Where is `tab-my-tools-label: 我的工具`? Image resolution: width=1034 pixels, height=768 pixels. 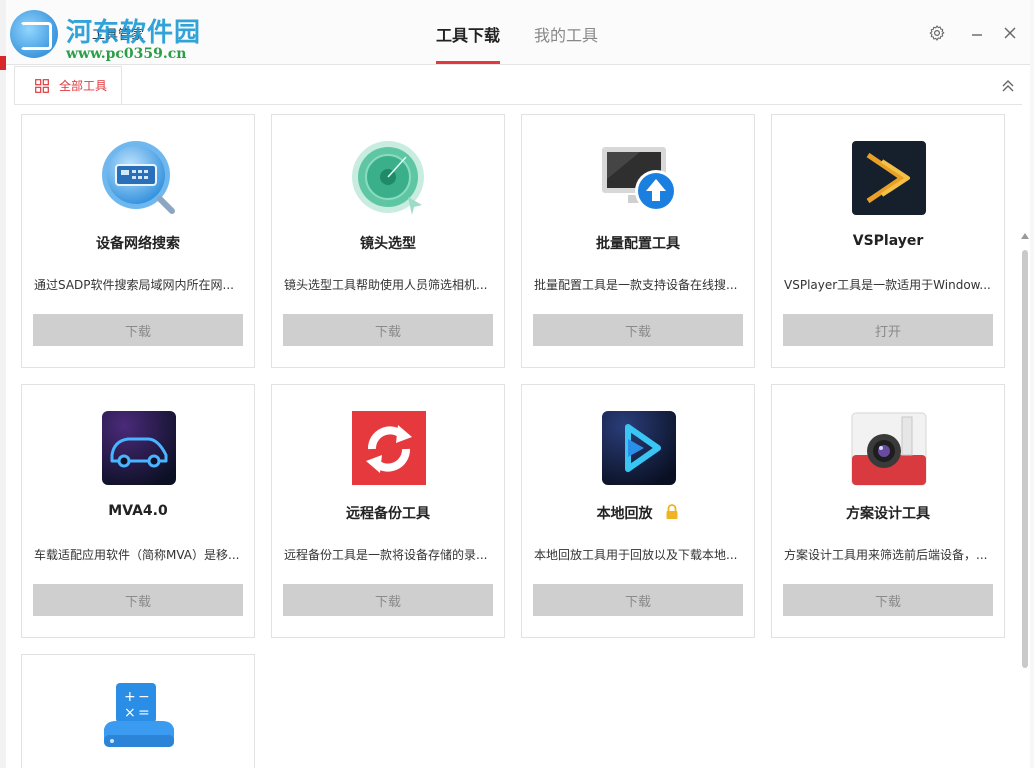
tab-my-tools-label: 我的工具 is located at coordinates (566, 35).